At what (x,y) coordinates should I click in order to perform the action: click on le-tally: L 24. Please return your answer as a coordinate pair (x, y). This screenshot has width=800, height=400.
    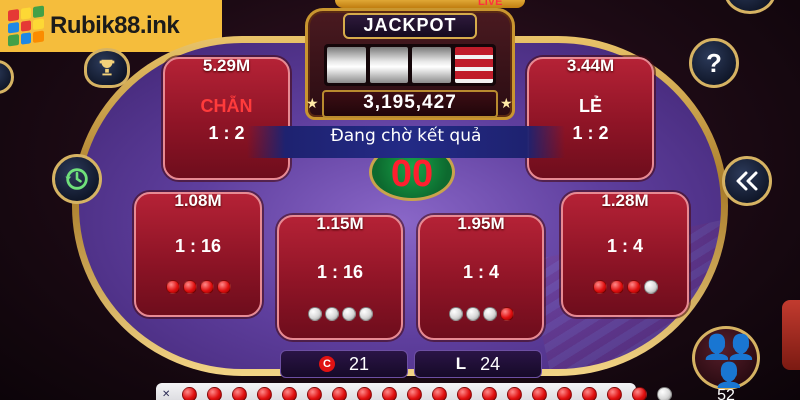
    Looking at the image, I should click on (478, 364).